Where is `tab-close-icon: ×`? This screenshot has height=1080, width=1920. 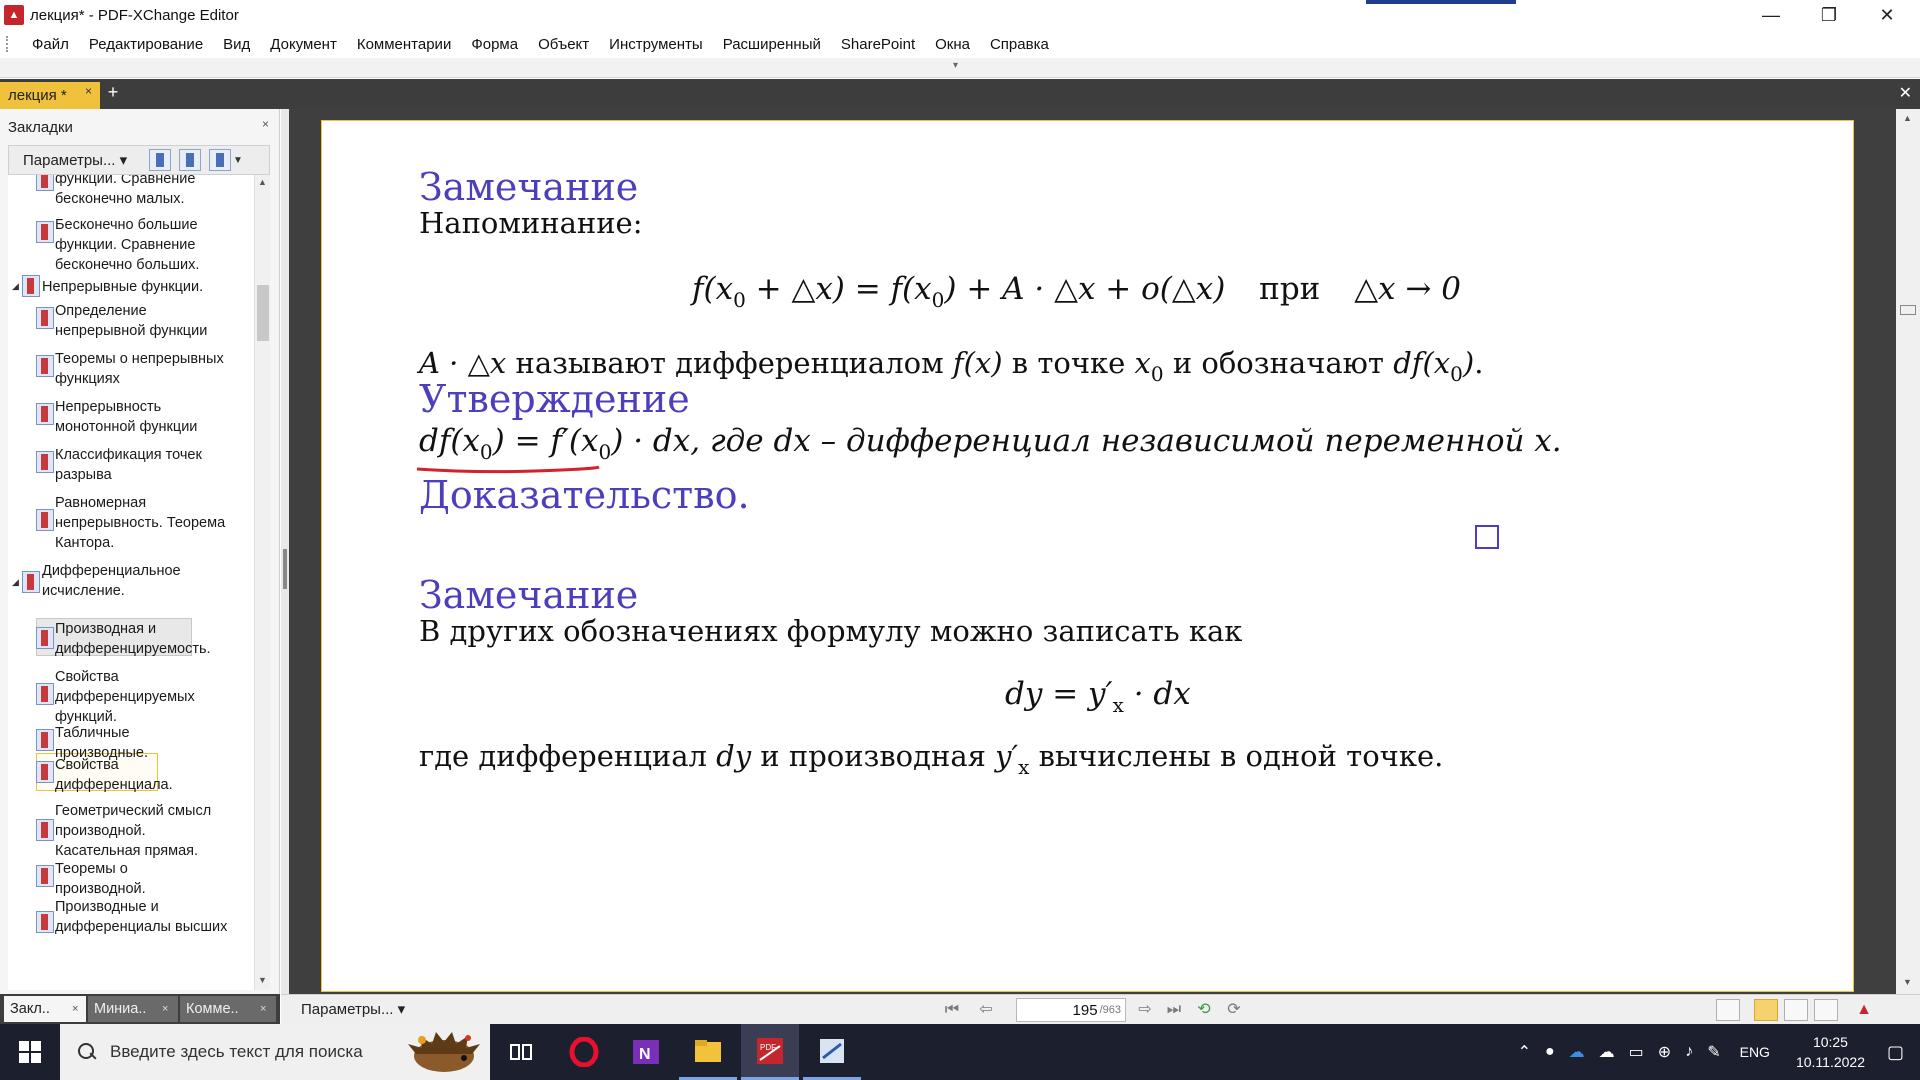
tab-close-icon: × is located at coordinates (88, 91).